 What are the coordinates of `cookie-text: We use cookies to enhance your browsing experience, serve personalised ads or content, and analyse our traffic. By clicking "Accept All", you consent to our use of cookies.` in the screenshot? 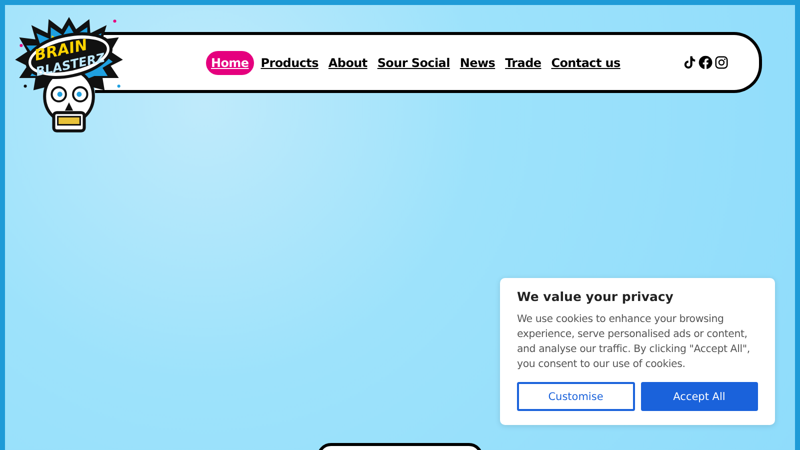 It's located at (634, 342).